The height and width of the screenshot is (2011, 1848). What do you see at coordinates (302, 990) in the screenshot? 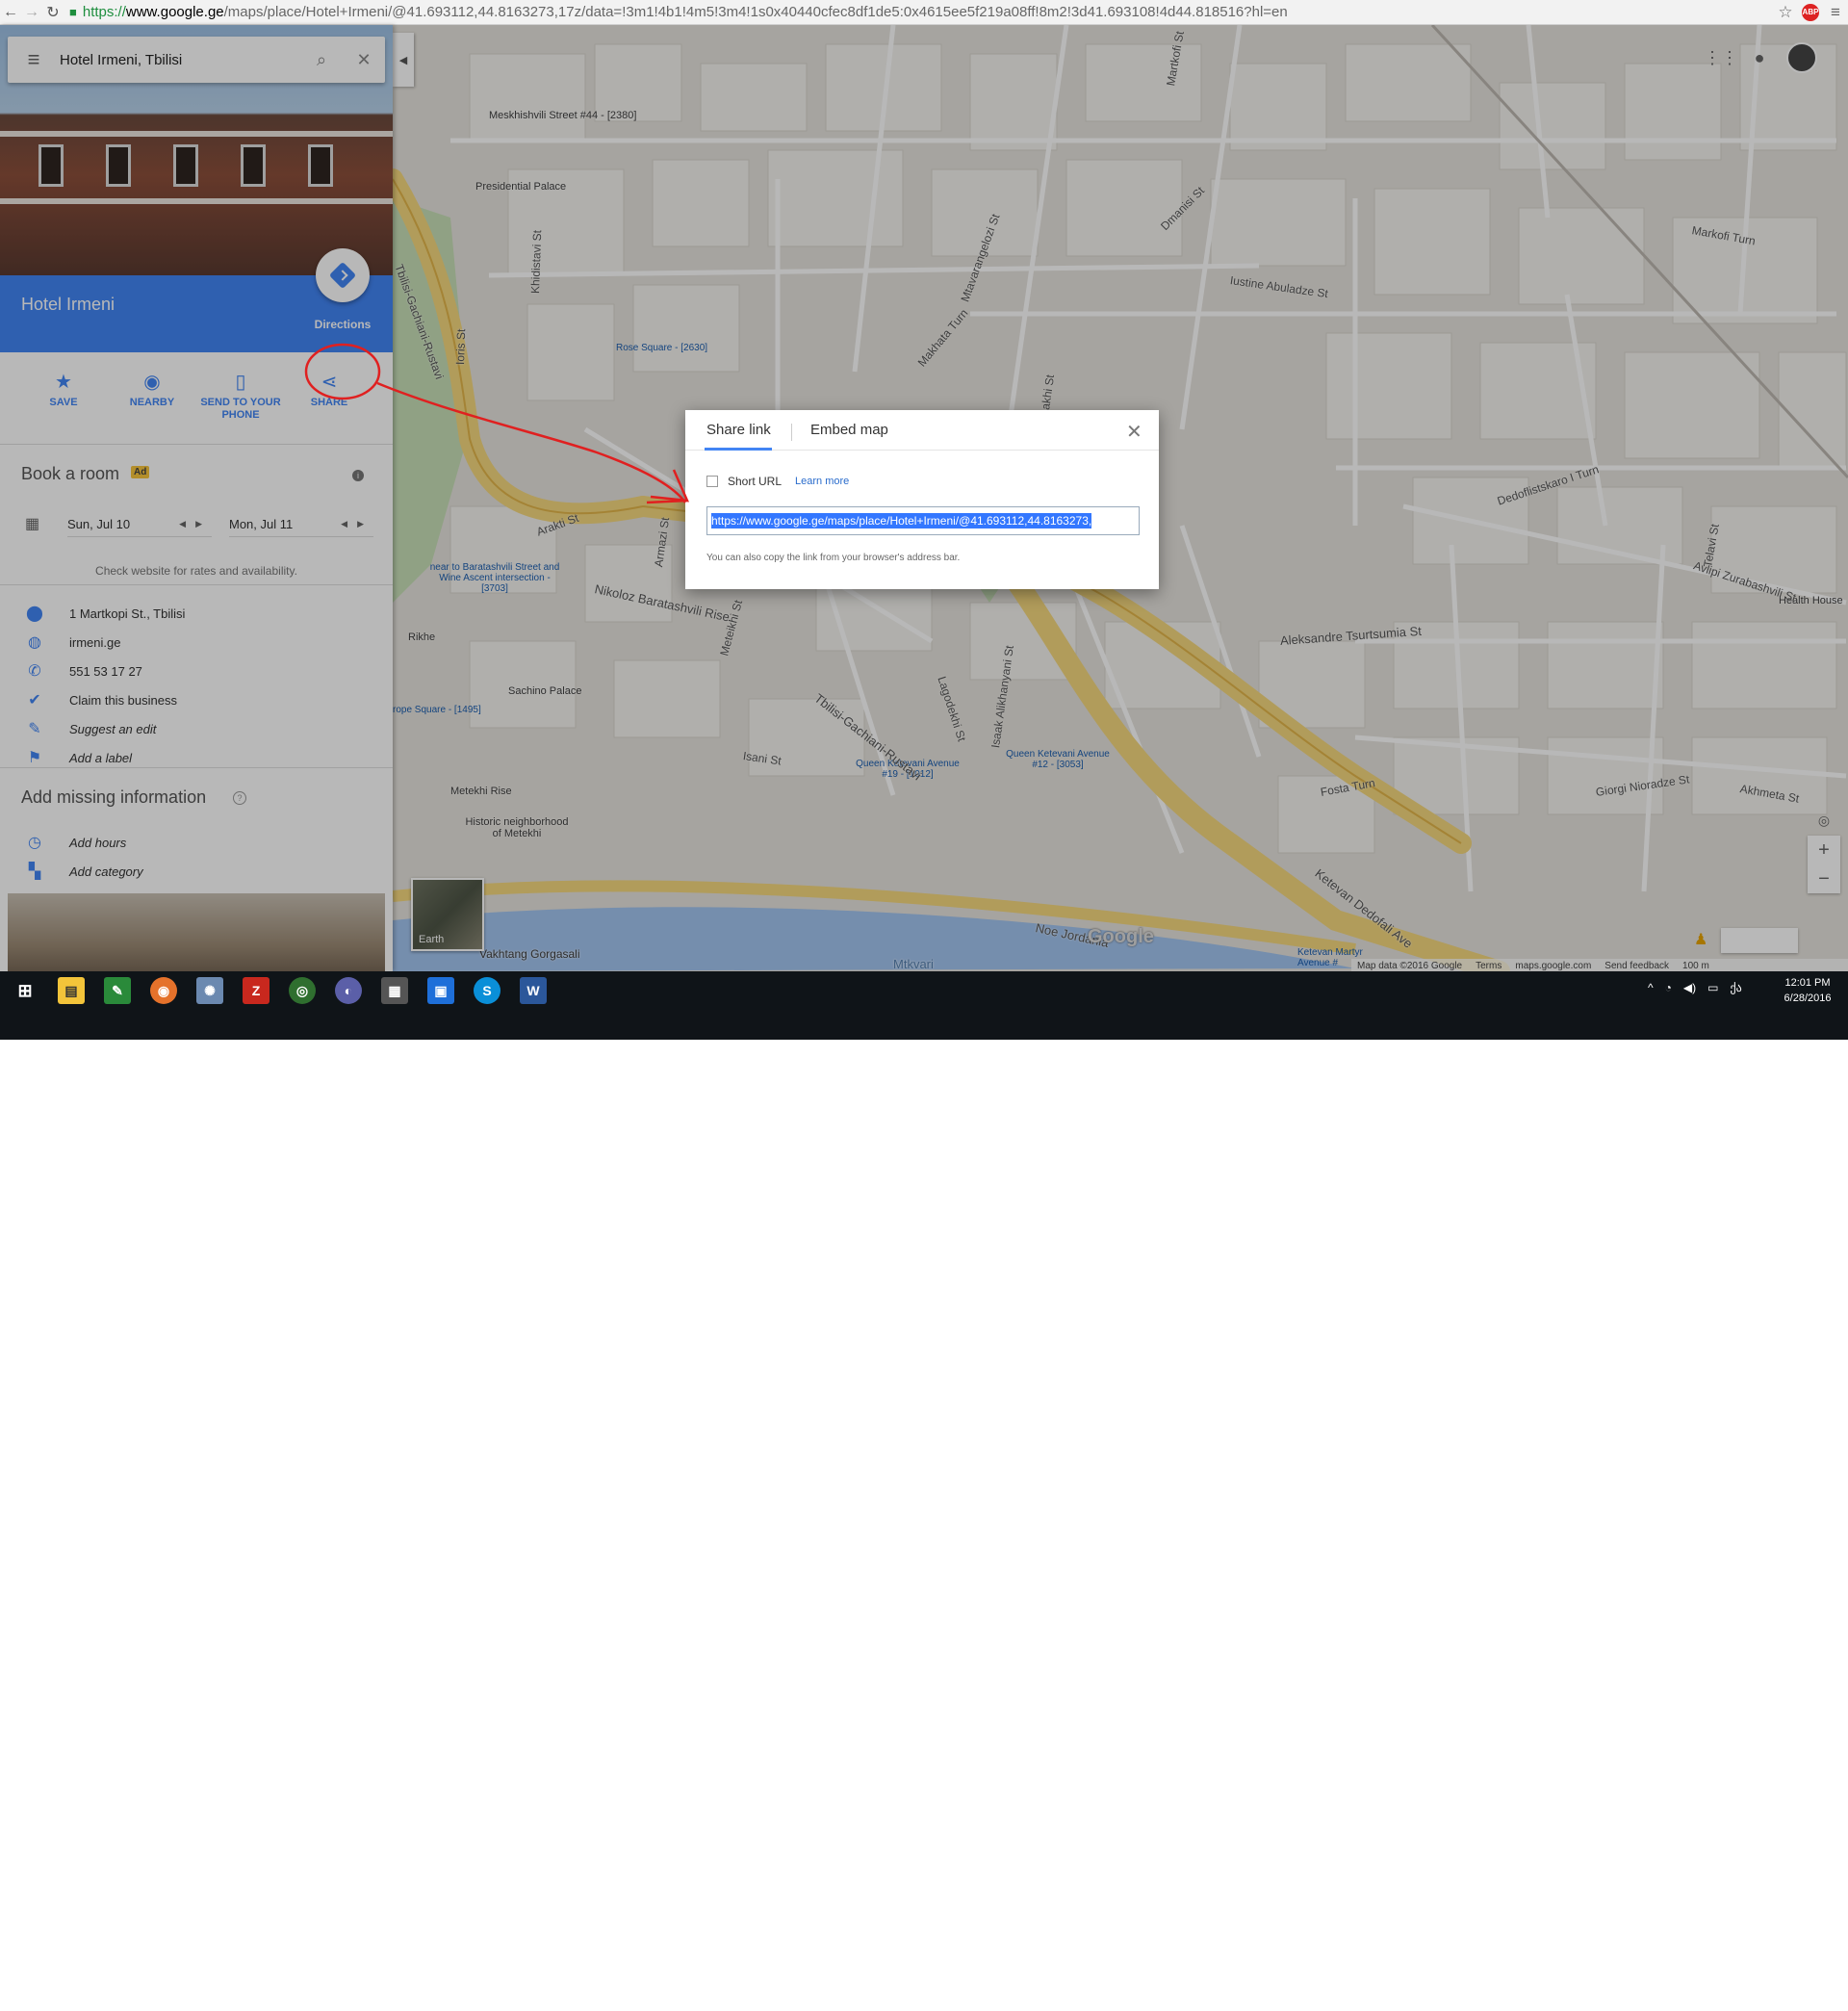
I see `chrome-icon: ◎` at bounding box center [302, 990].